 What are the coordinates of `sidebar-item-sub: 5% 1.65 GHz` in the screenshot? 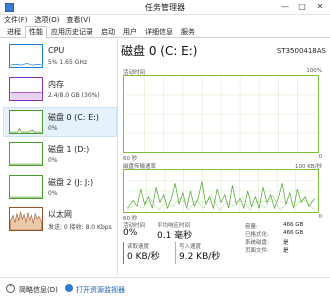 It's located at (68, 62).